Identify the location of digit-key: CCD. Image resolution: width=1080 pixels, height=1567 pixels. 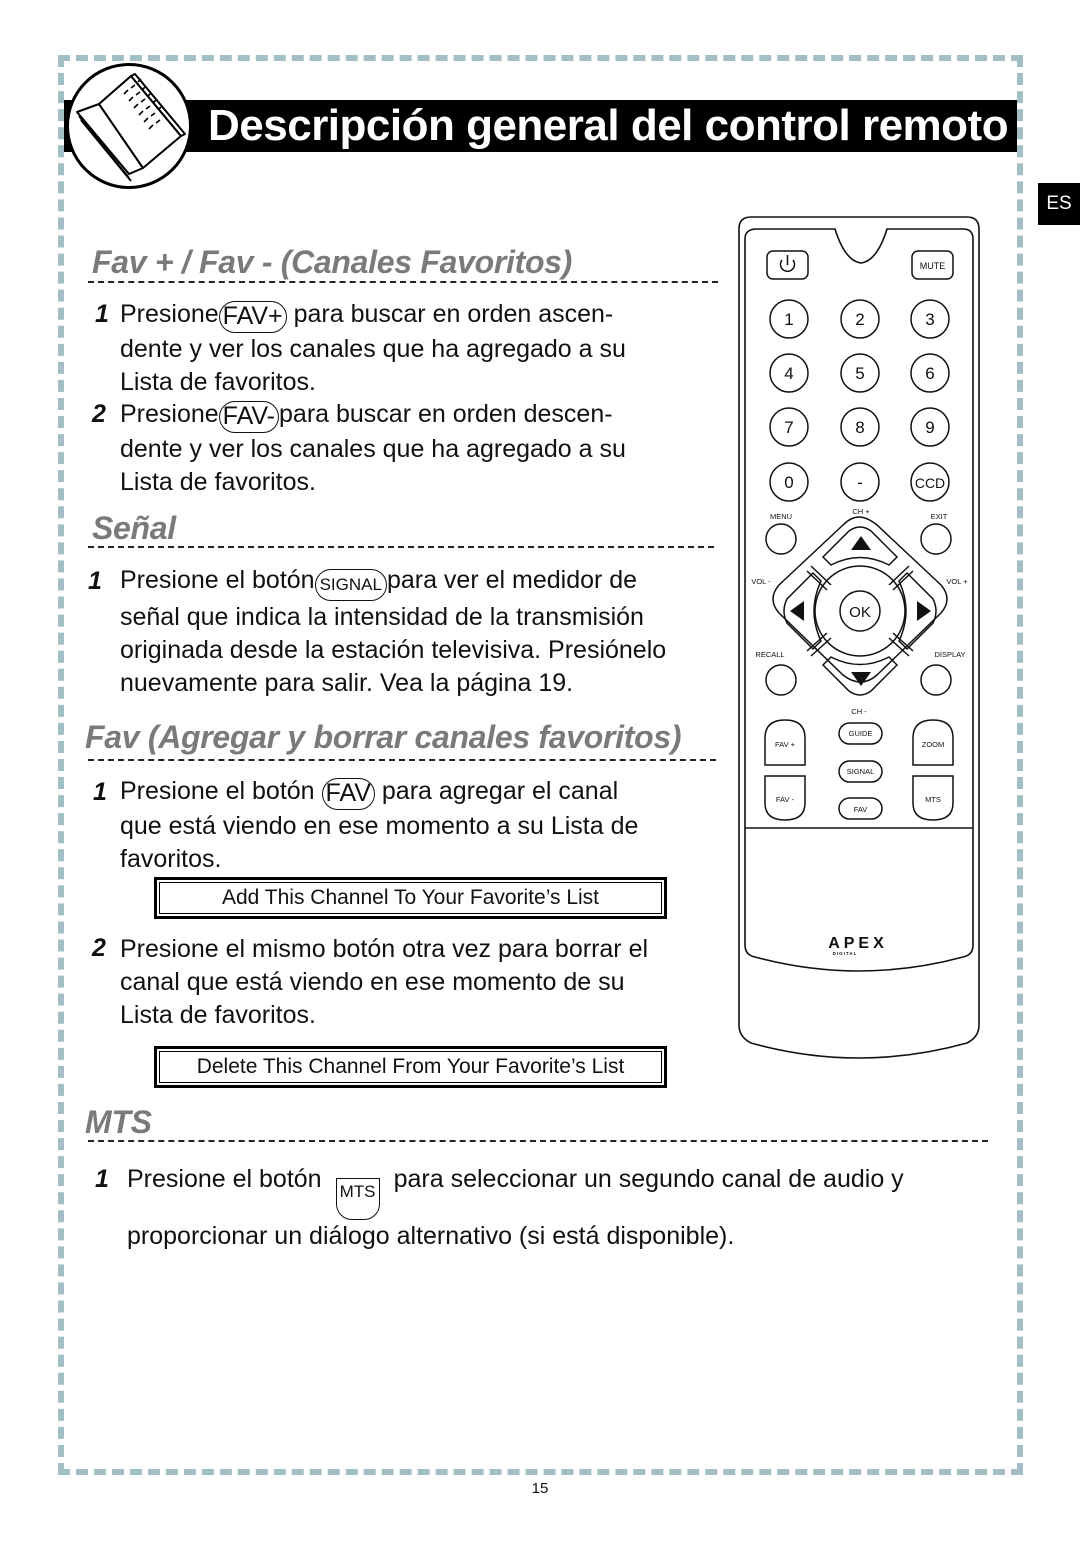
(930, 482).